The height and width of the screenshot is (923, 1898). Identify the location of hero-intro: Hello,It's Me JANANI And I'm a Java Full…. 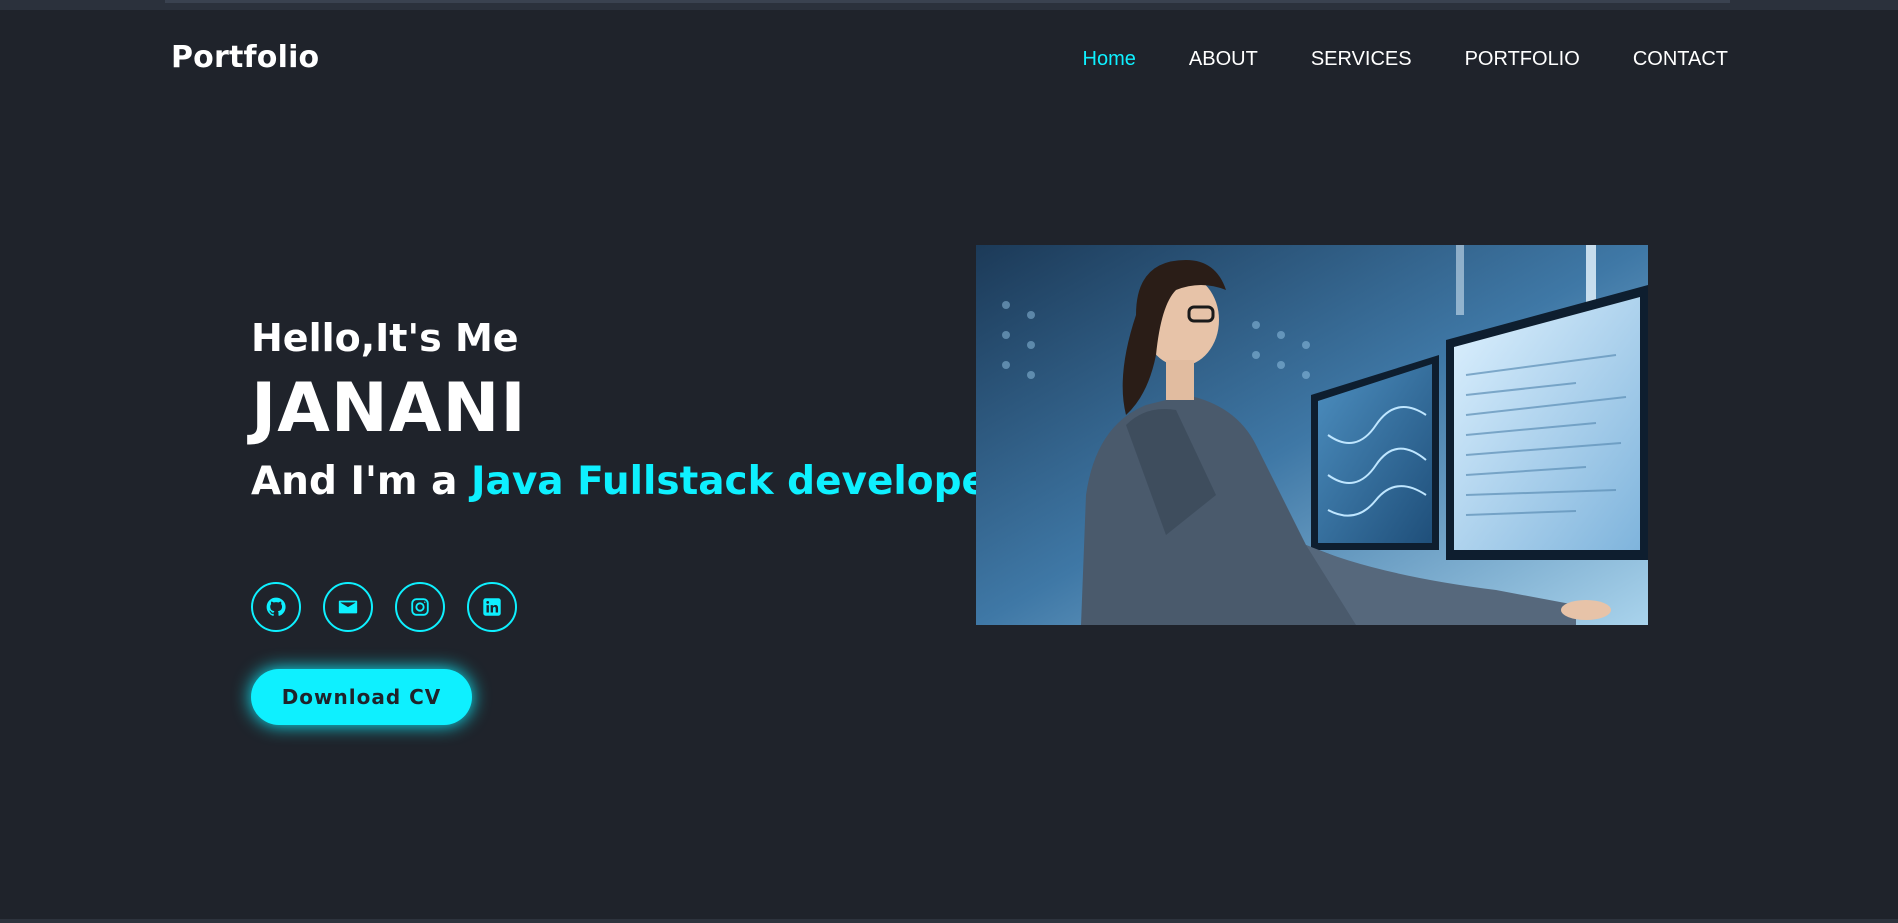
(636, 411).